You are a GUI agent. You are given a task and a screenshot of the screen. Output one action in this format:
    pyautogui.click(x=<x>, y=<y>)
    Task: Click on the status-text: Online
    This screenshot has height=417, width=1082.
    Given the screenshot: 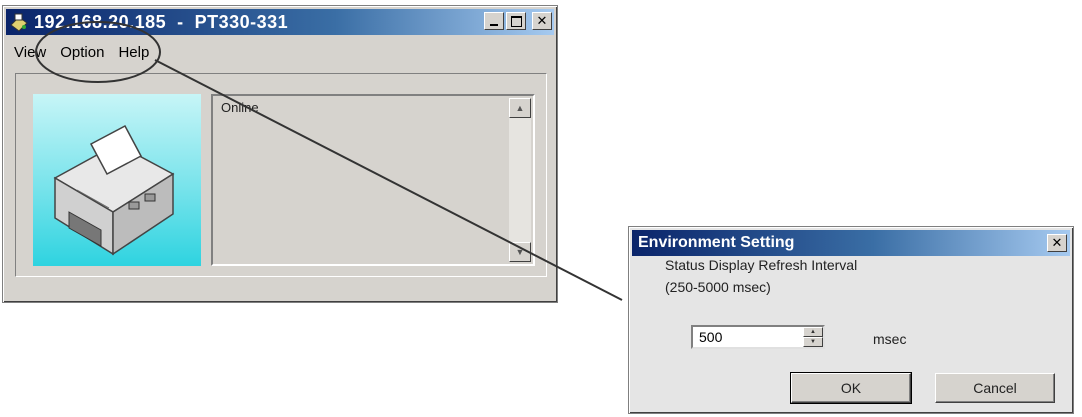 What is the action you would take?
    pyautogui.click(x=240, y=107)
    